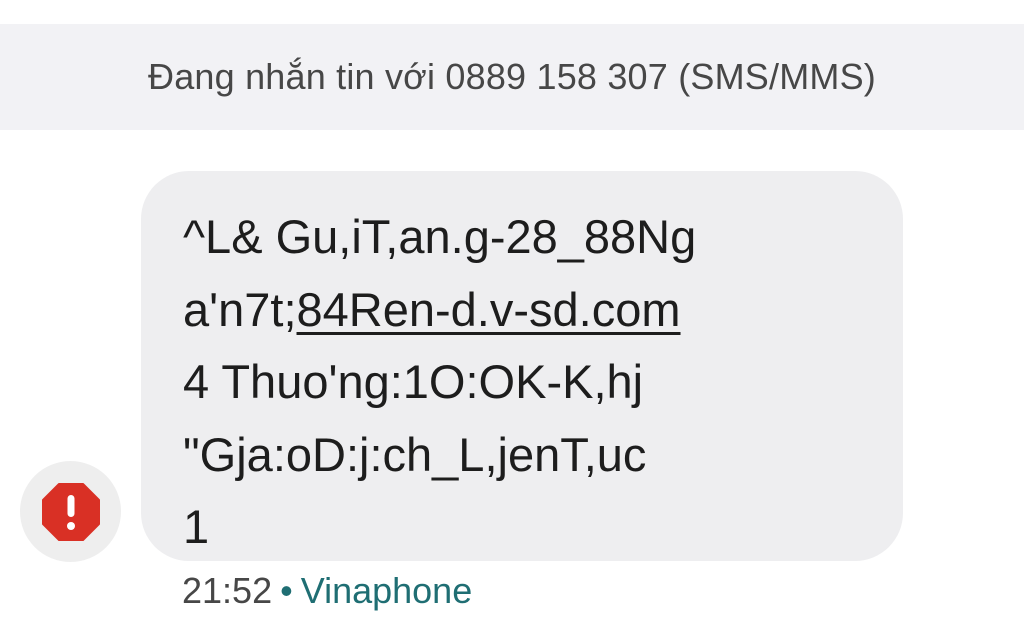  I want to click on message-timestamp: 21:52, so click(227, 590).